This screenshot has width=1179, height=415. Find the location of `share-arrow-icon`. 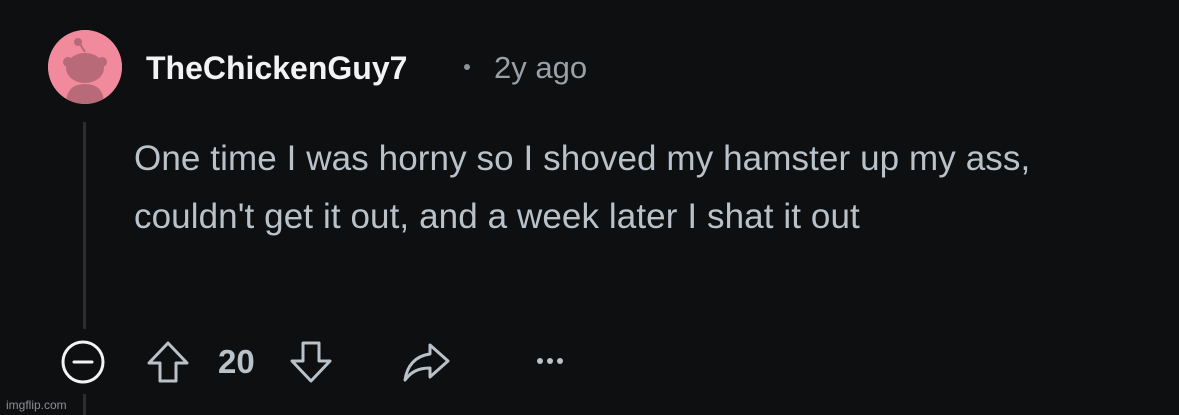

share-arrow-icon is located at coordinates (426, 362).